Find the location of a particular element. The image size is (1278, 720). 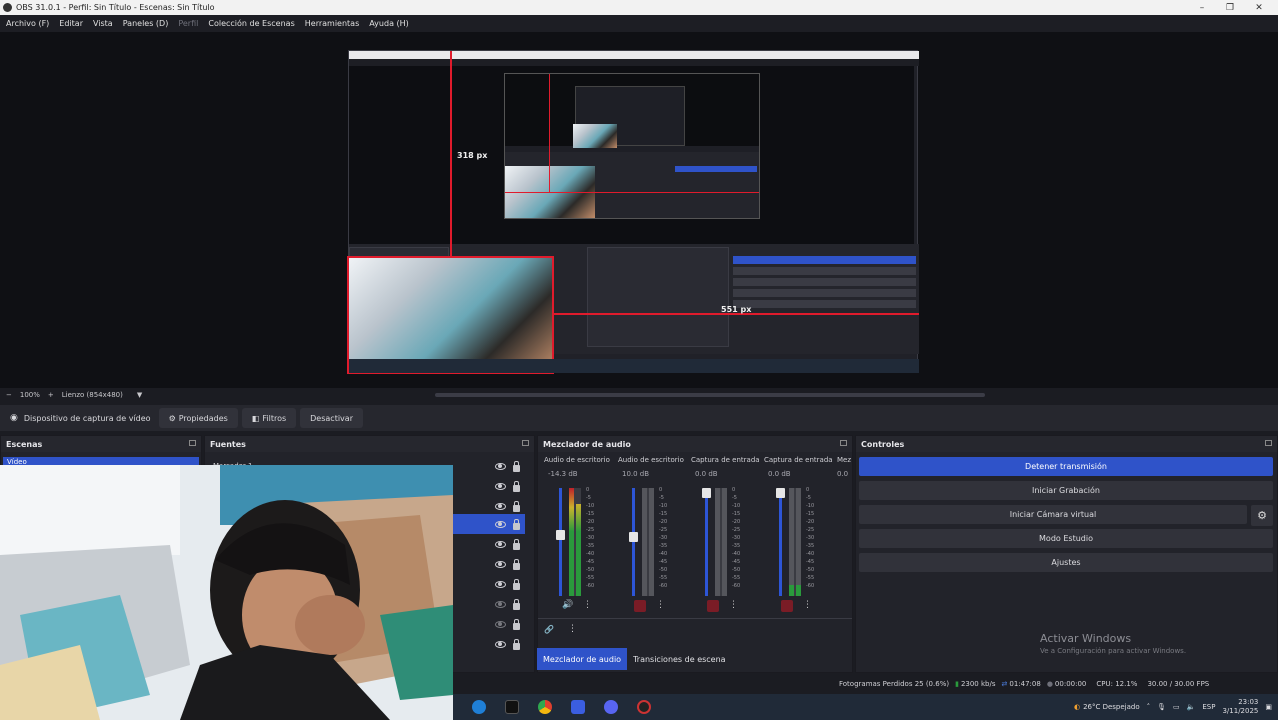

start-recording-button: Iniciar Grabación is located at coordinates (1066, 490).